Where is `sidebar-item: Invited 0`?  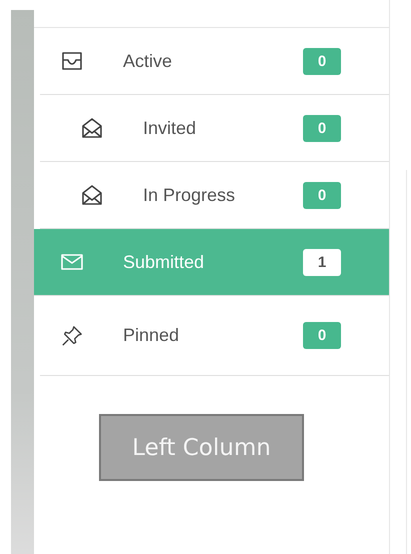 sidebar-item: Invited 0 is located at coordinates (214, 128).